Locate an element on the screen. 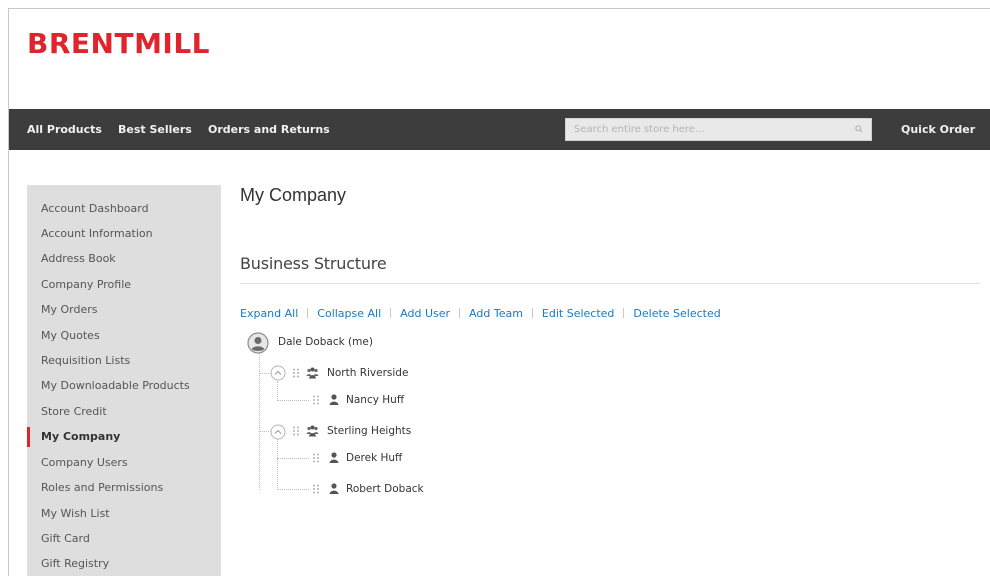 This screenshot has height=576, width=990. nav-best-sellers: Best Sellers is located at coordinates (155, 129).